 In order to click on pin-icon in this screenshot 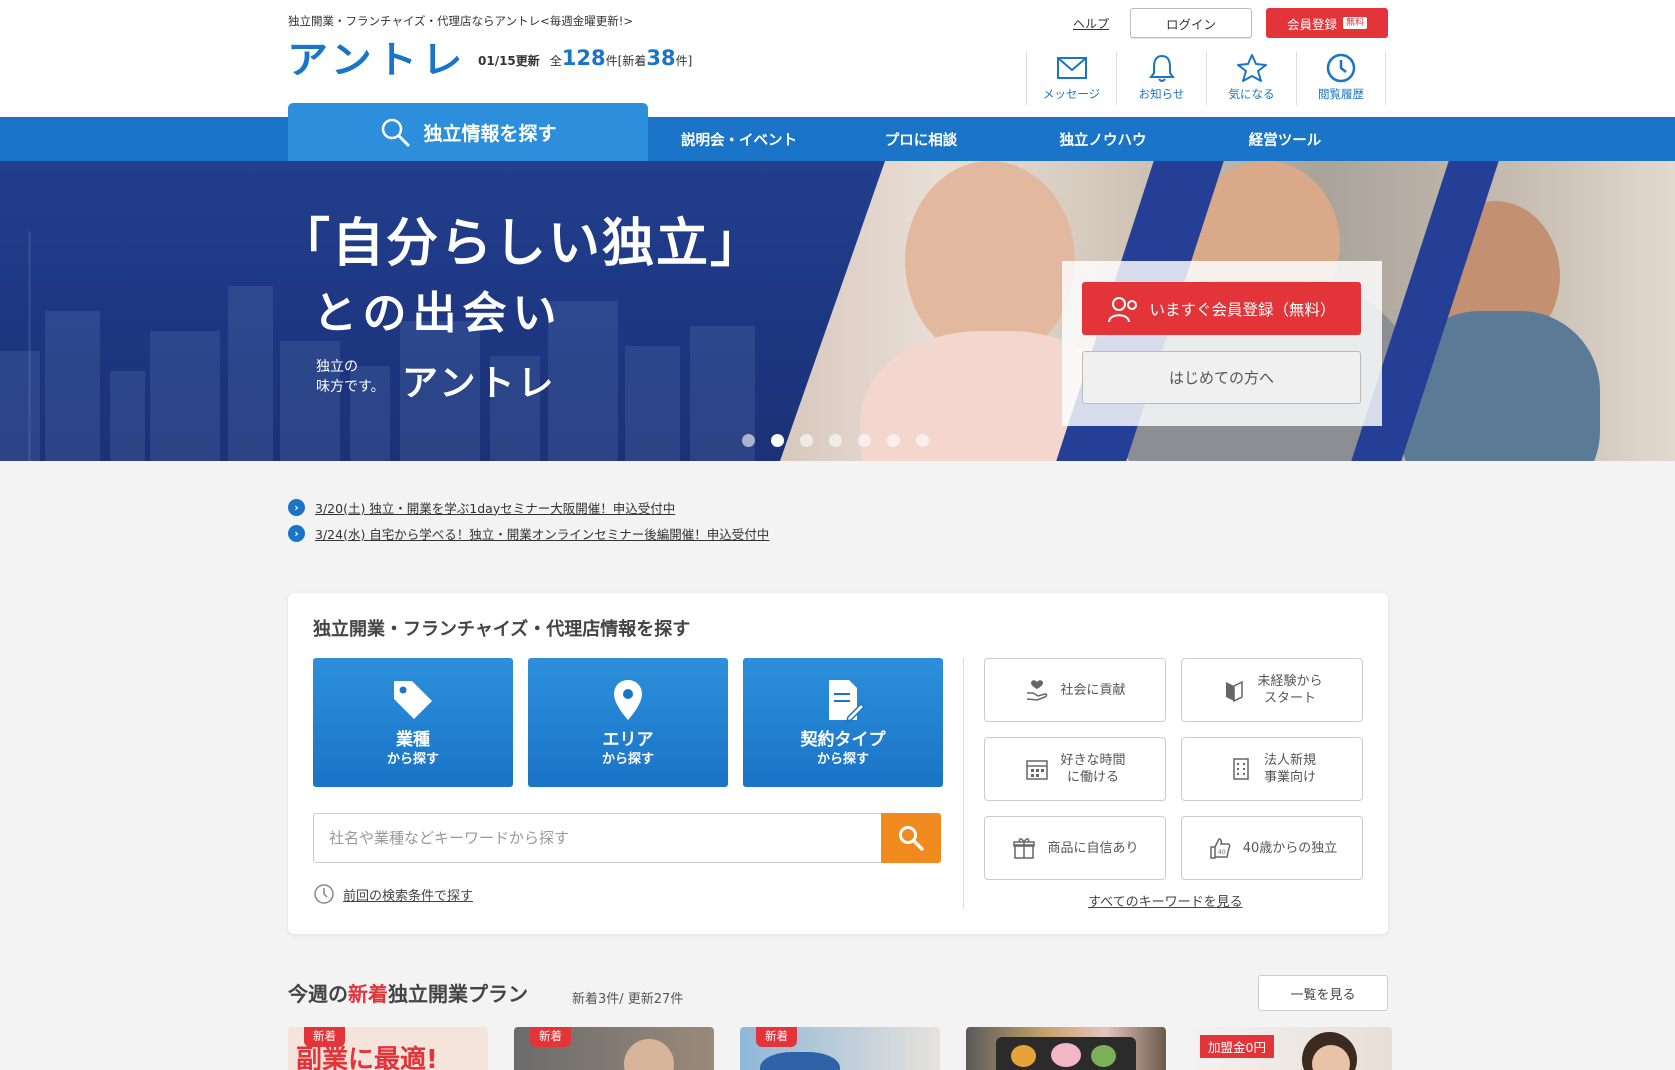, I will do `click(628, 699)`.